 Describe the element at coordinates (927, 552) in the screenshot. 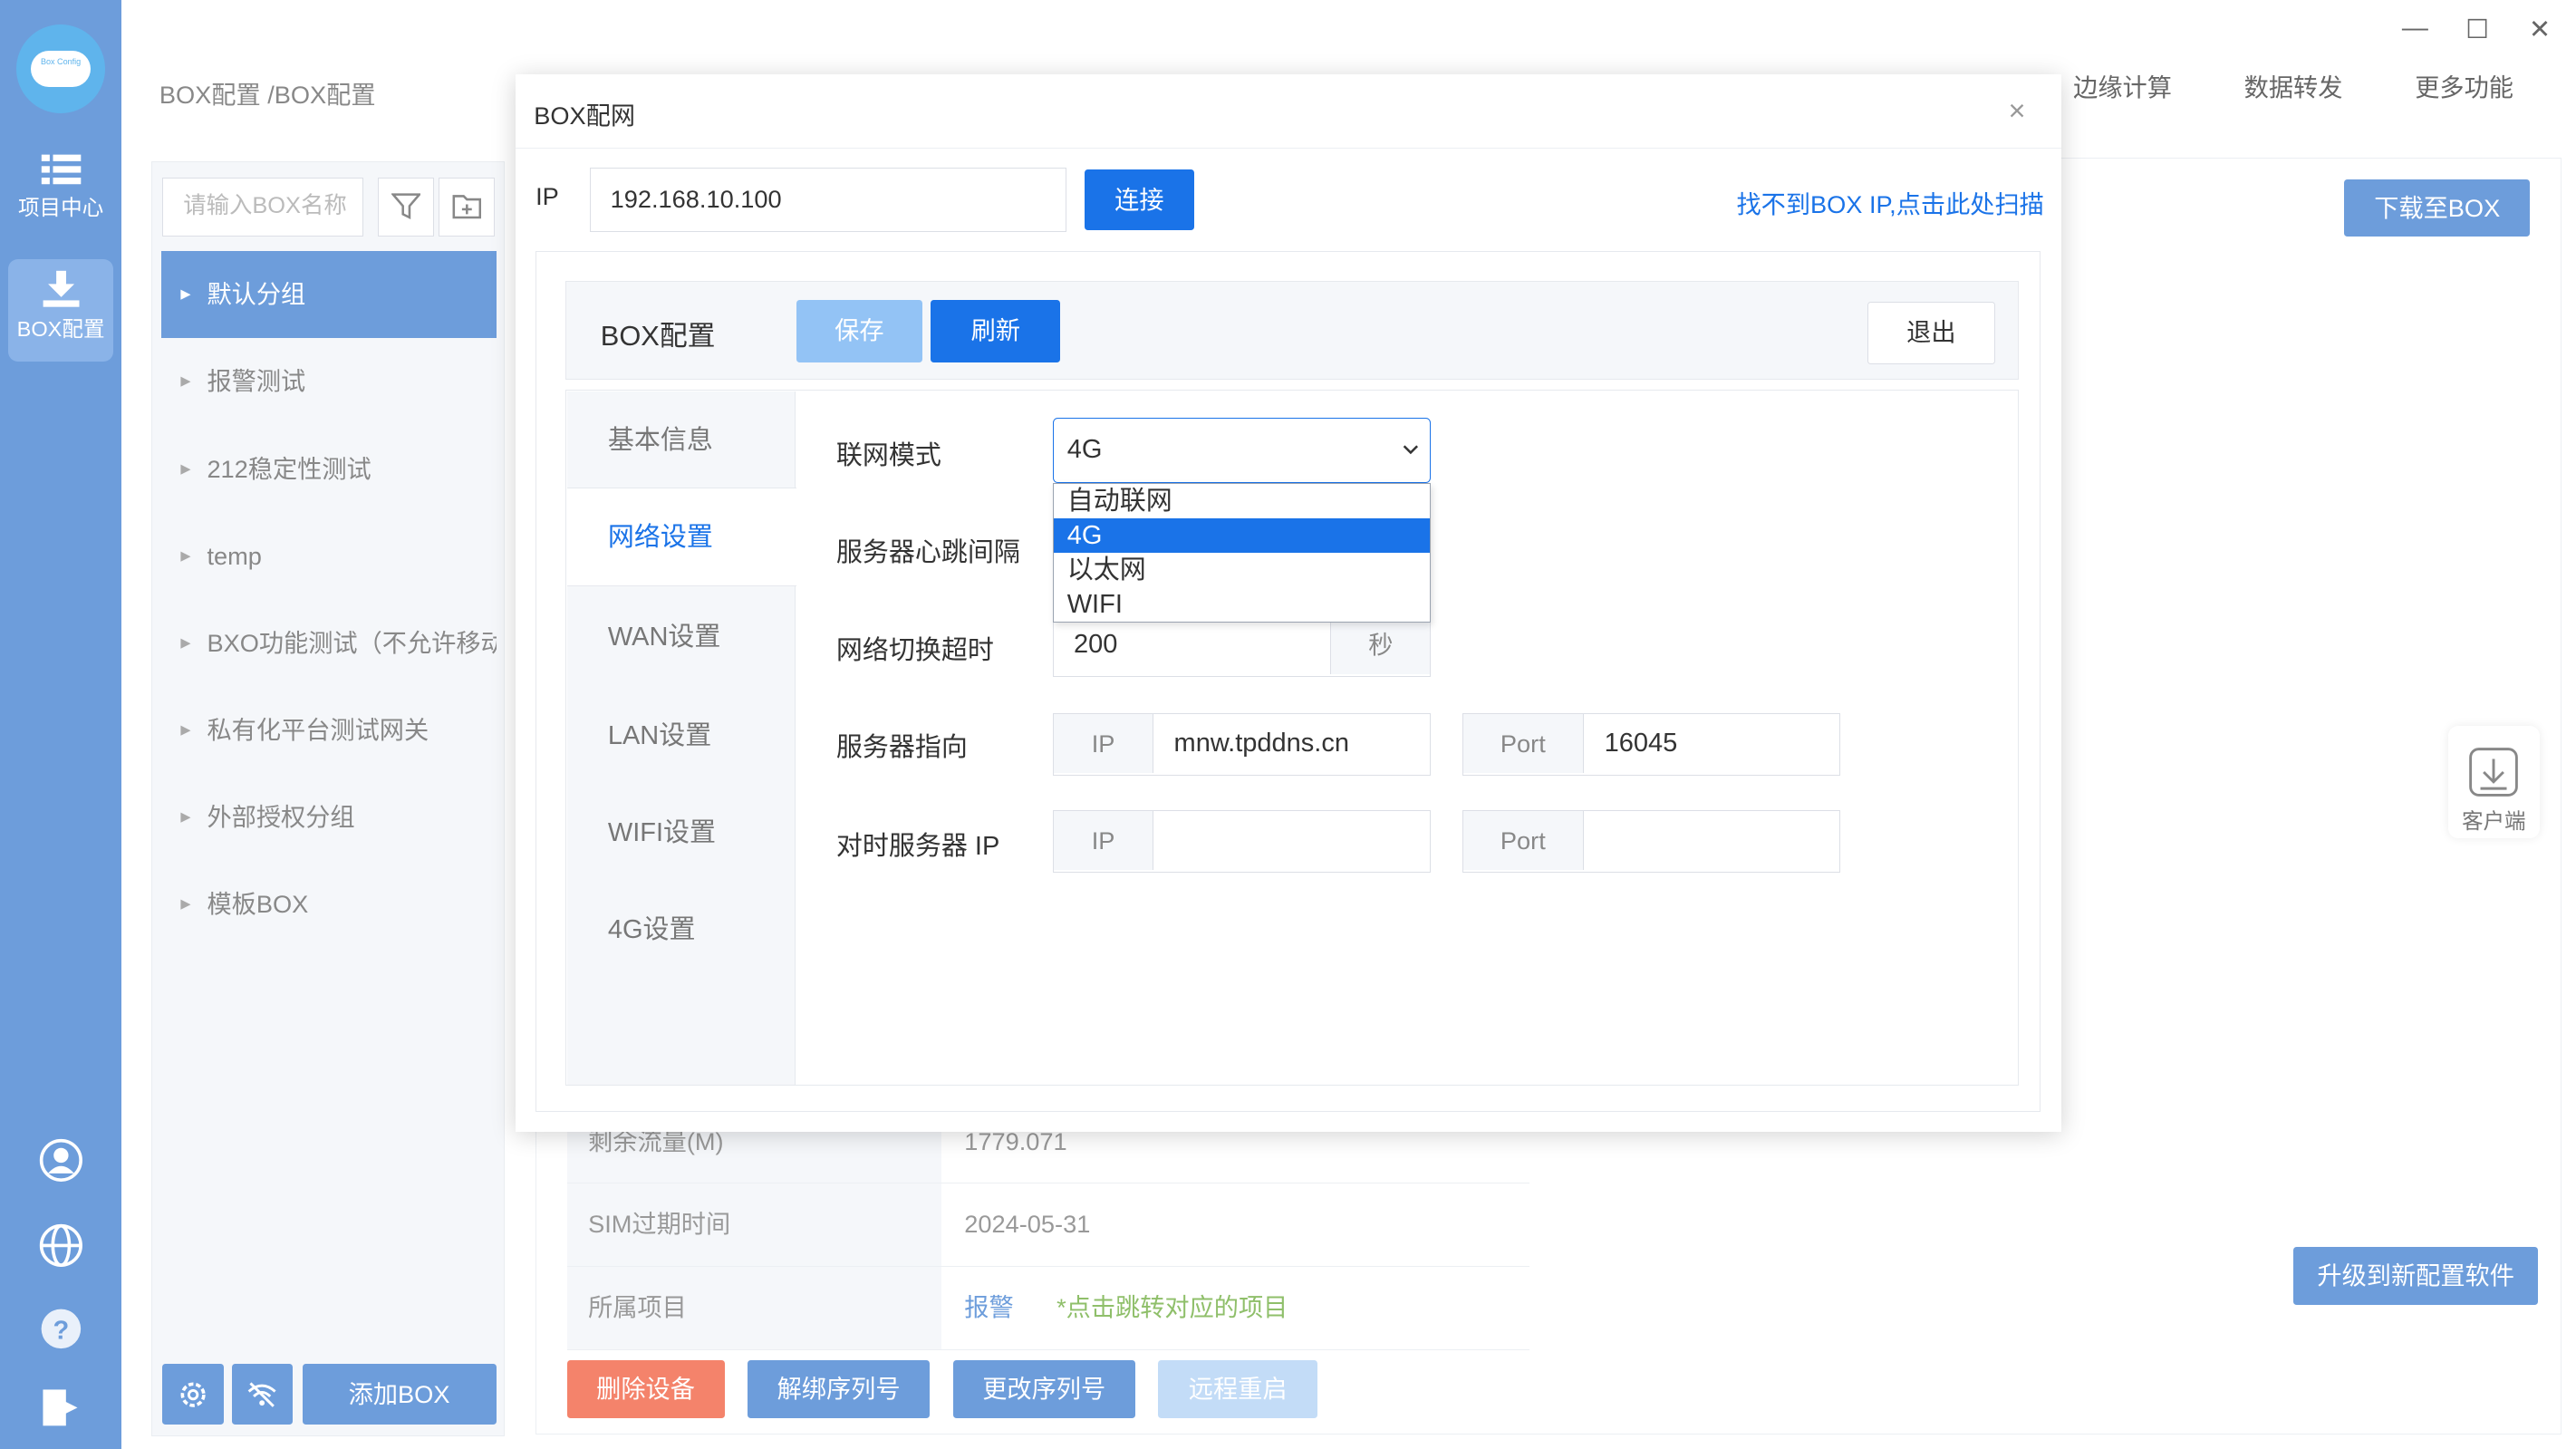

I see `heartbeat-label: 服务器心跳间隔` at that location.